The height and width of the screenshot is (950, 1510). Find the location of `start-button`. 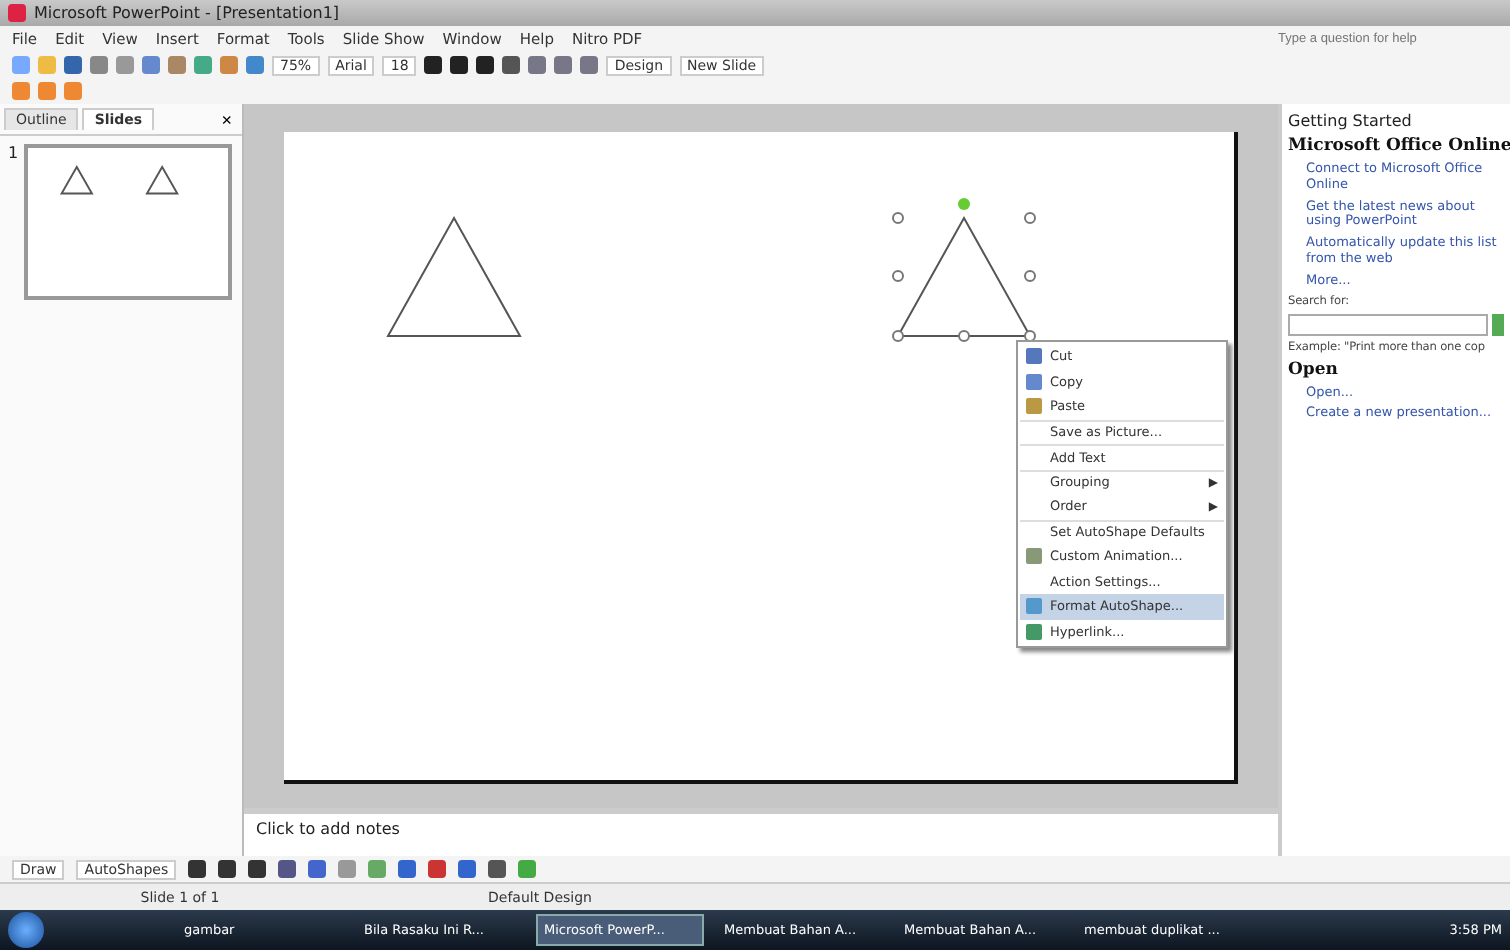

start-button is located at coordinates (26, 930).